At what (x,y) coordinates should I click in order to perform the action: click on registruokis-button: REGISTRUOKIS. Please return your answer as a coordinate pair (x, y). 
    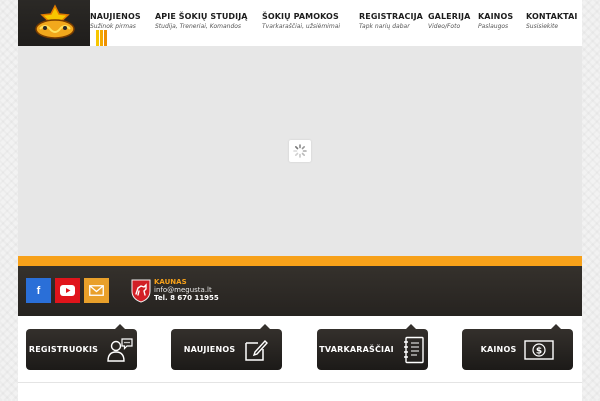
    Looking at the image, I should click on (81, 347).